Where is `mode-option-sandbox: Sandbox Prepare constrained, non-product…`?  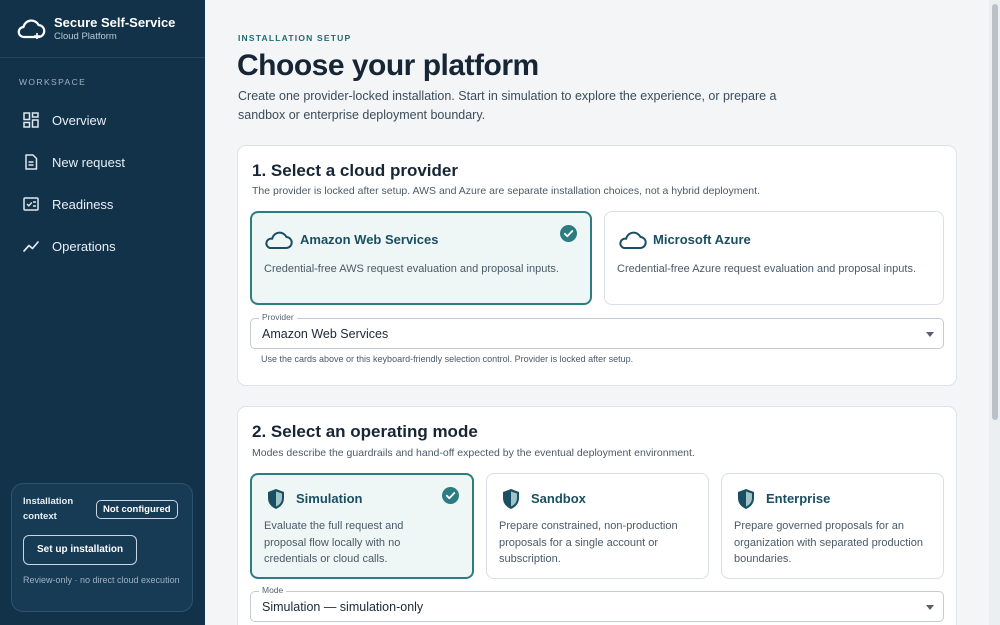 mode-option-sandbox: Sandbox Prepare constrained, non-product… is located at coordinates (597, 526).